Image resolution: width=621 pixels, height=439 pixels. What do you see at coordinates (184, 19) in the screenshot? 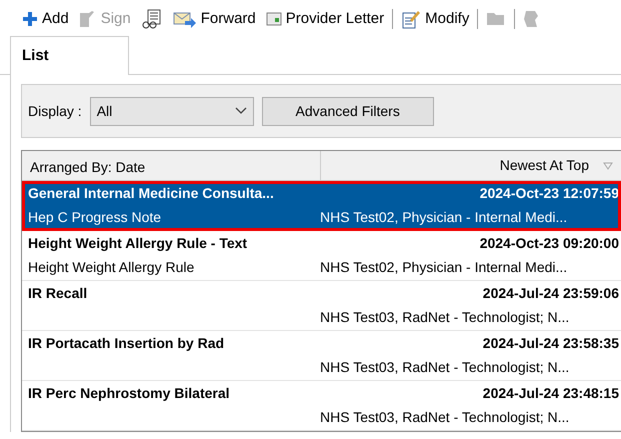
I see `envelope-arrow-icon` at bounding box center [184, 19].